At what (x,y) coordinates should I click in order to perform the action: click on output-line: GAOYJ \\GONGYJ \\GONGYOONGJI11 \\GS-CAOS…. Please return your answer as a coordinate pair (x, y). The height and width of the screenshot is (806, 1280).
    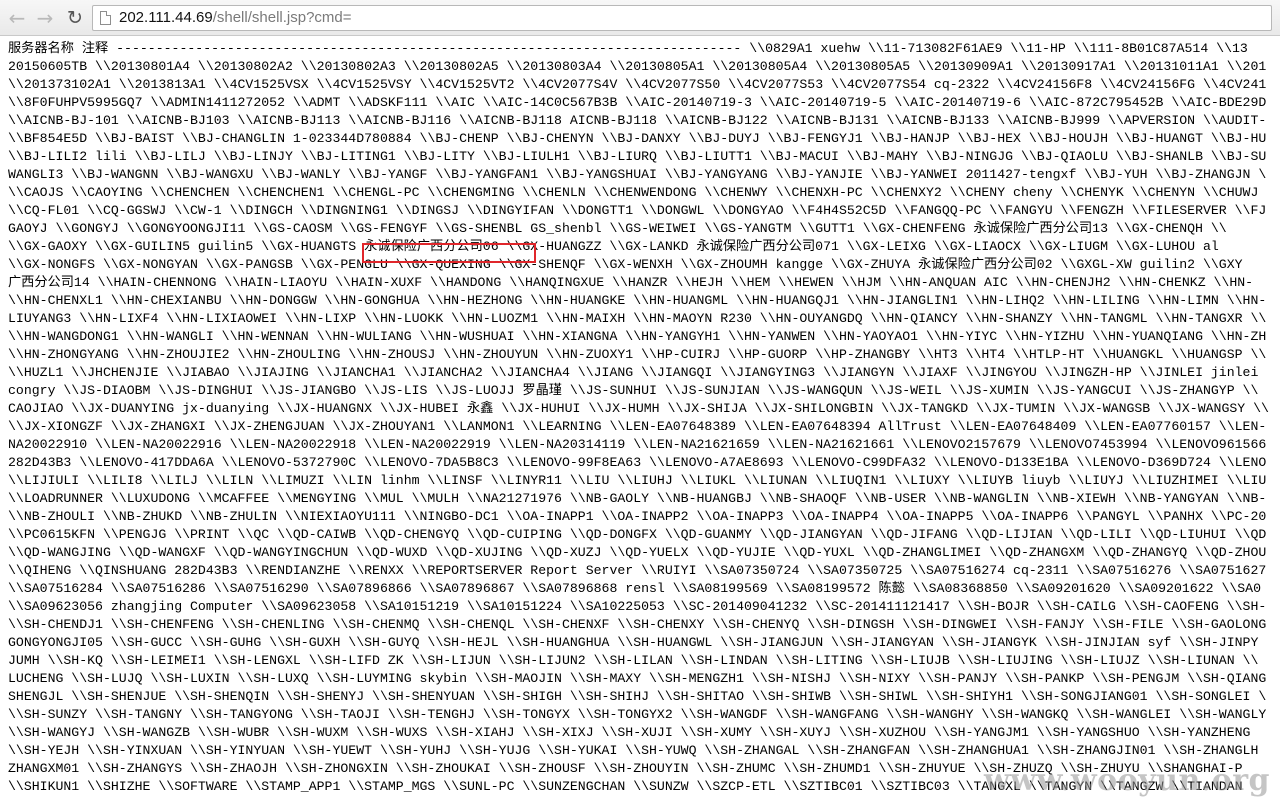
    Looking at the image, I should click on (617, 228).